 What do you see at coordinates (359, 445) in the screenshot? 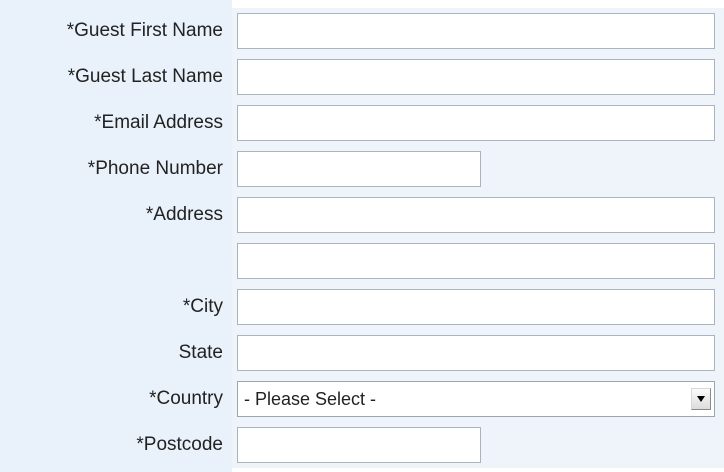
I see `postcode-input` at bounding box center [359, 445].